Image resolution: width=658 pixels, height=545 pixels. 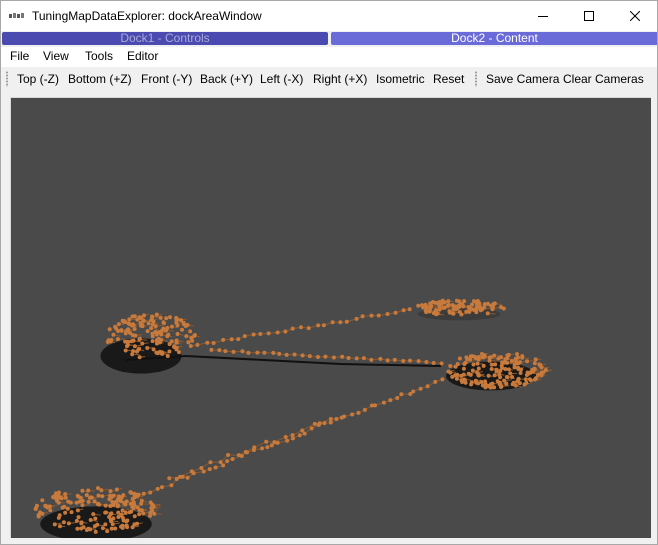 I want to click on view-isometric-button: Isometric, so click(x=400, y=79).